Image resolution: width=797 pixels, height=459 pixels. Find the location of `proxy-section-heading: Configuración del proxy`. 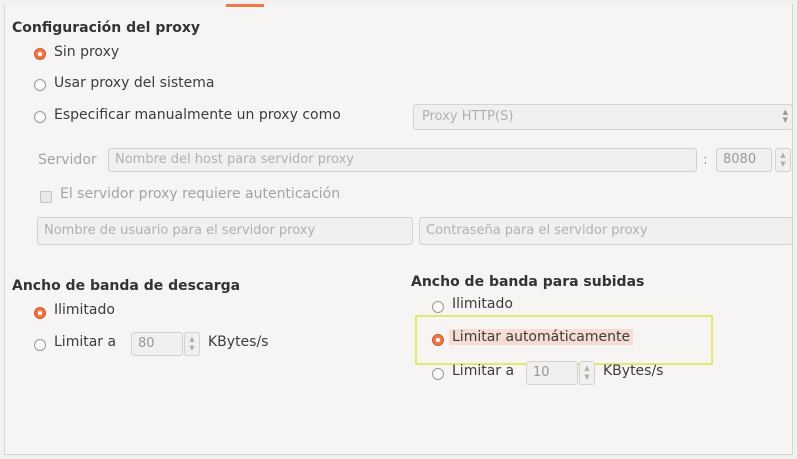

proxy-section-heading: Configuración del proxy is located at coordinates (106, 28).